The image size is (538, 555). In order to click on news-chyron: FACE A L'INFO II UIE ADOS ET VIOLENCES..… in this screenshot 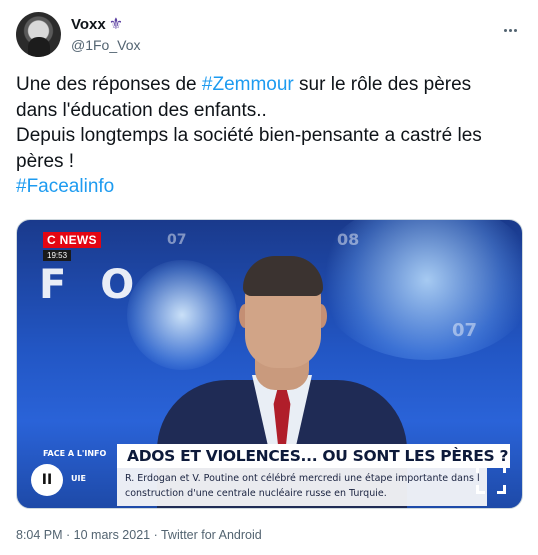, I will do `click(269, 475)`.